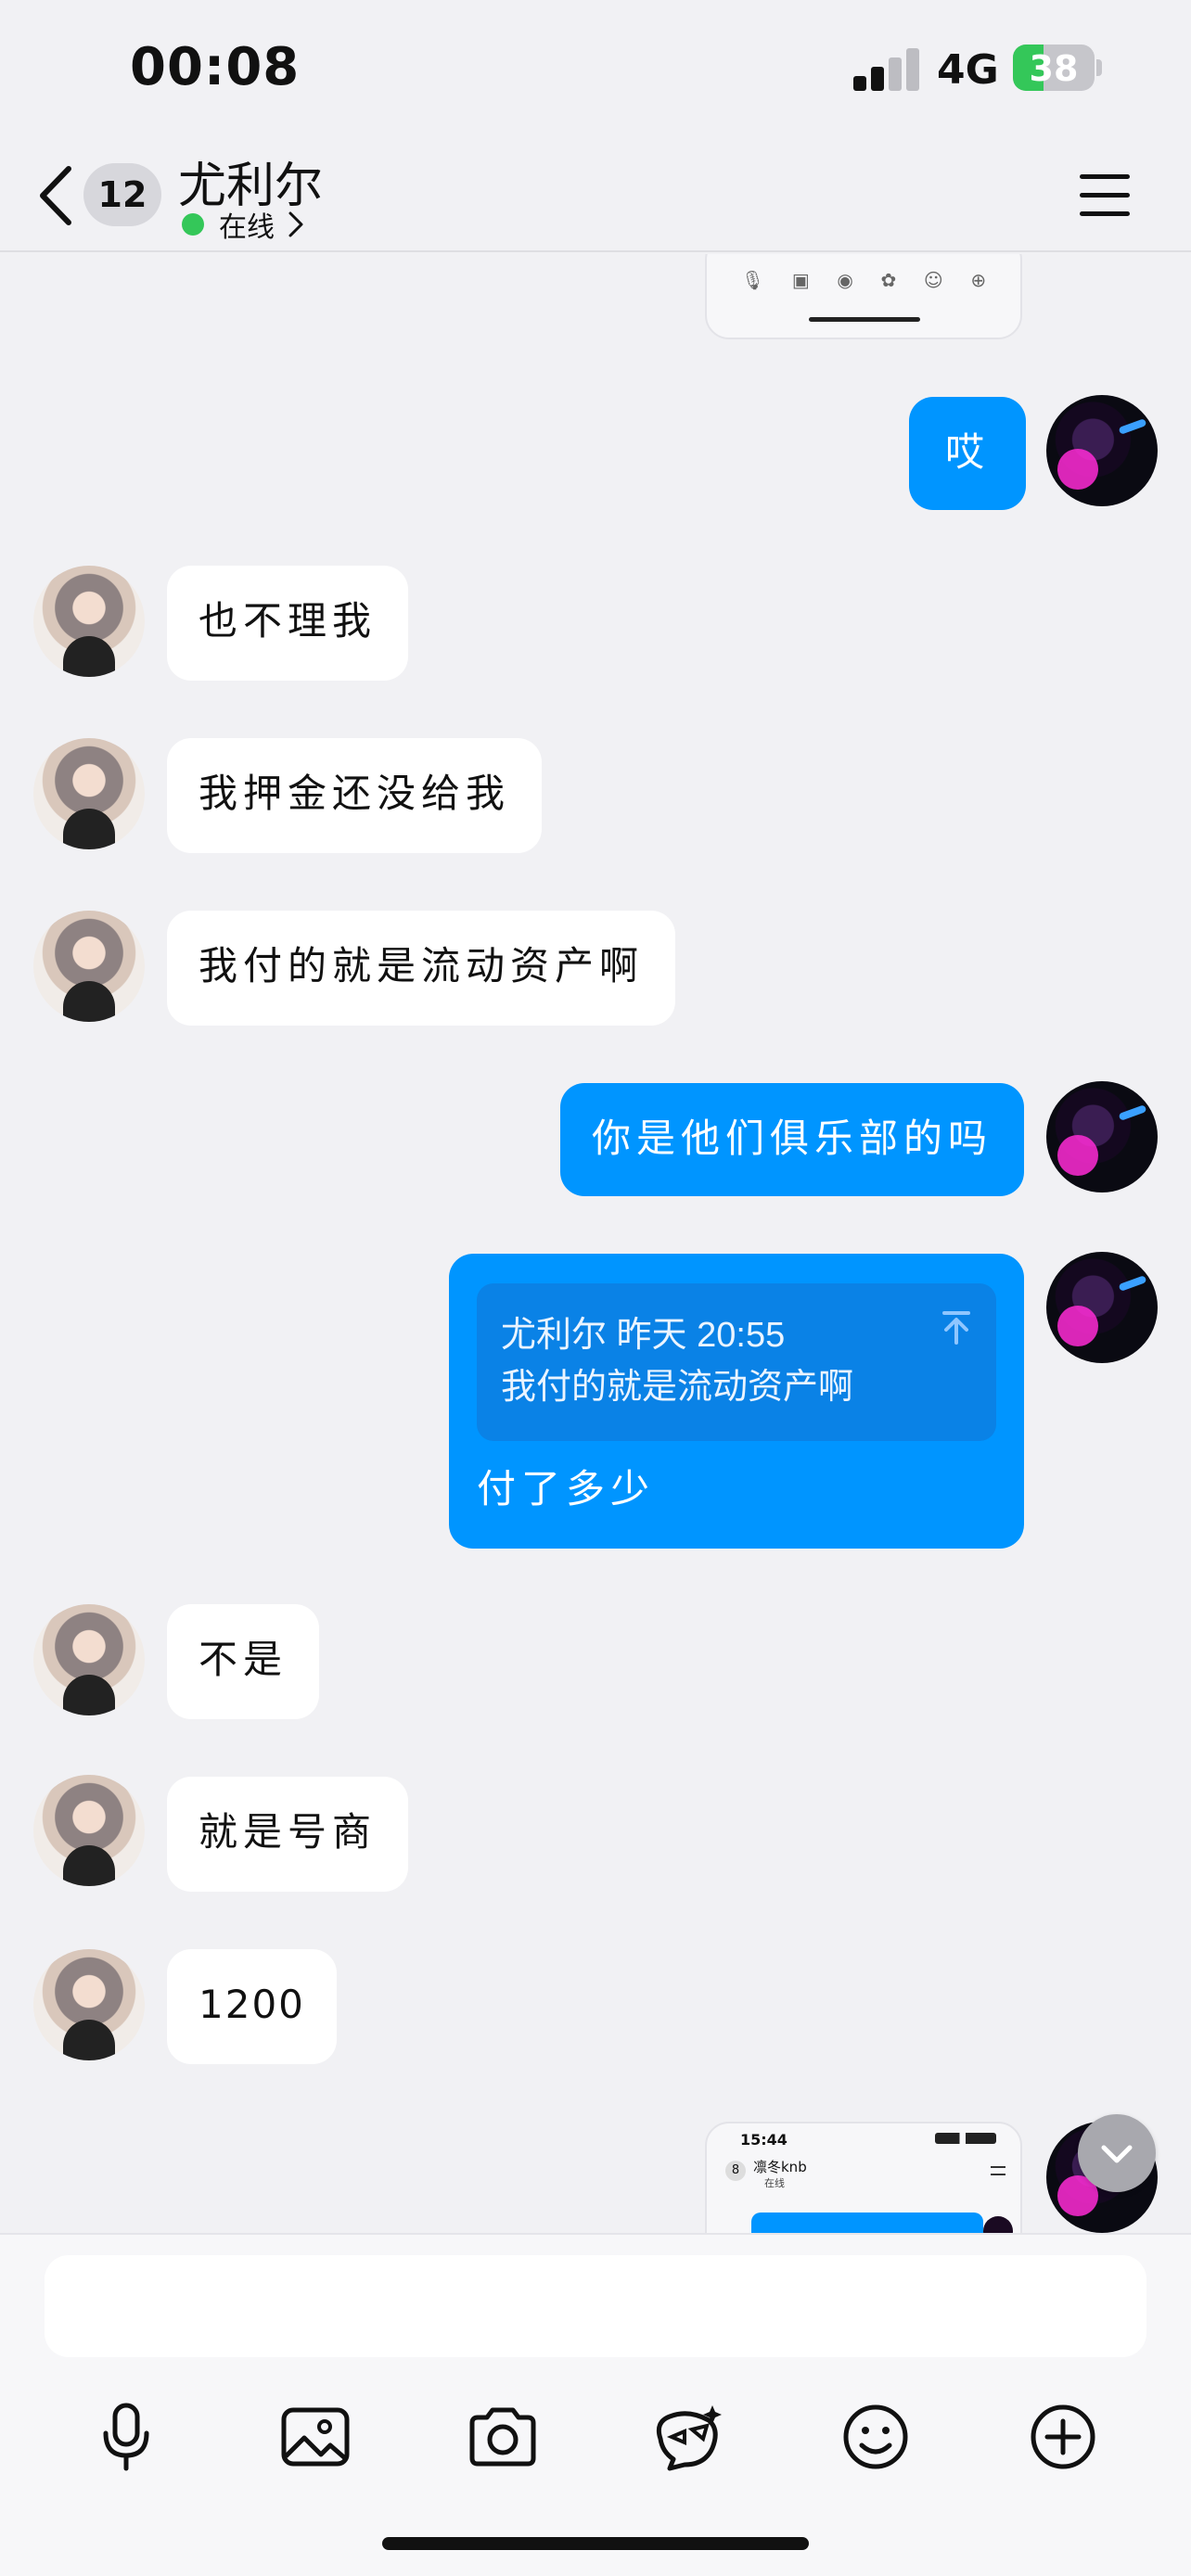 The image size is (1191, 2576). I want to click on more-button, so click(1063, 2437).